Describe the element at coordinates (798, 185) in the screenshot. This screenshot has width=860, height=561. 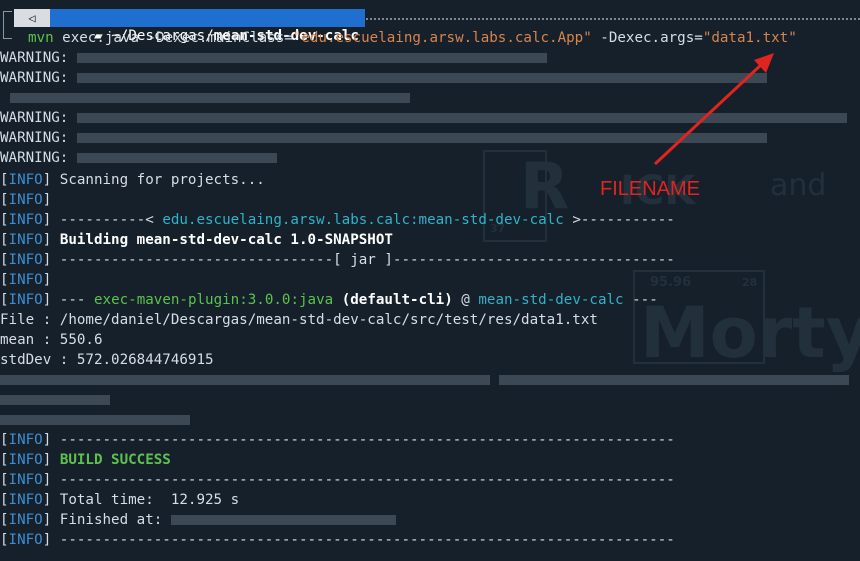
I see `watermark-and: and` at that location.